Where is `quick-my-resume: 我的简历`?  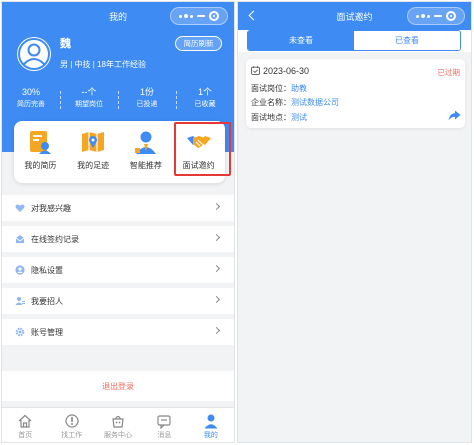 quick-my-resume: 我的简历 is located at coordinates (40, 152).